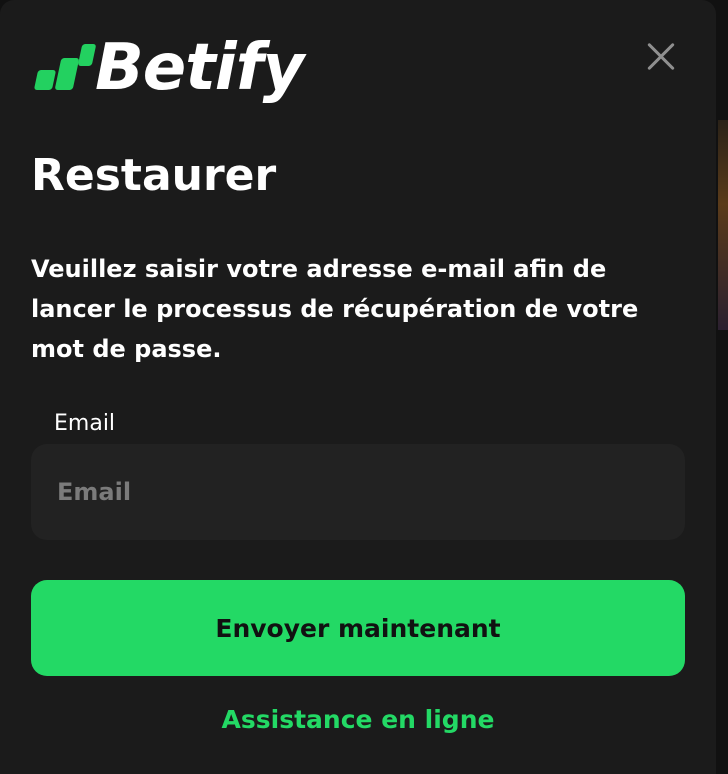 The width and height of the screenshot is (728, 774). I want to click on email-field, so click(358, 492).